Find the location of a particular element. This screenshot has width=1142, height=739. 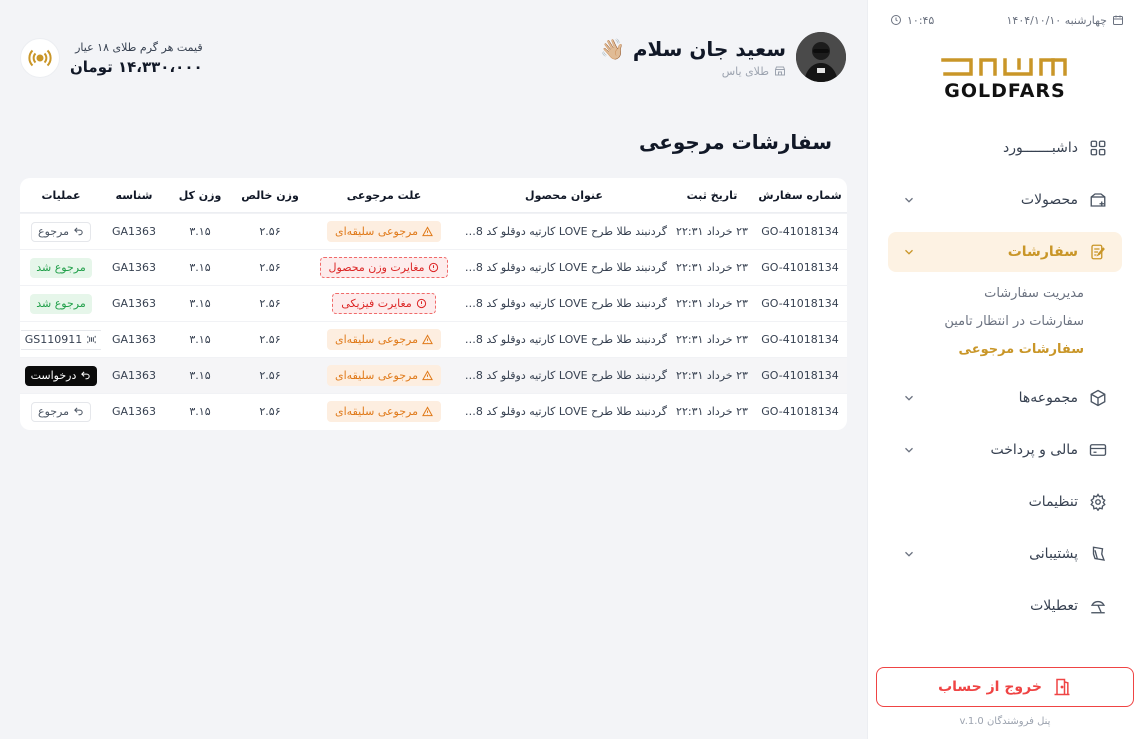

cell-reason: مغایرت وزن محصول is located at coordinates (384, 267).